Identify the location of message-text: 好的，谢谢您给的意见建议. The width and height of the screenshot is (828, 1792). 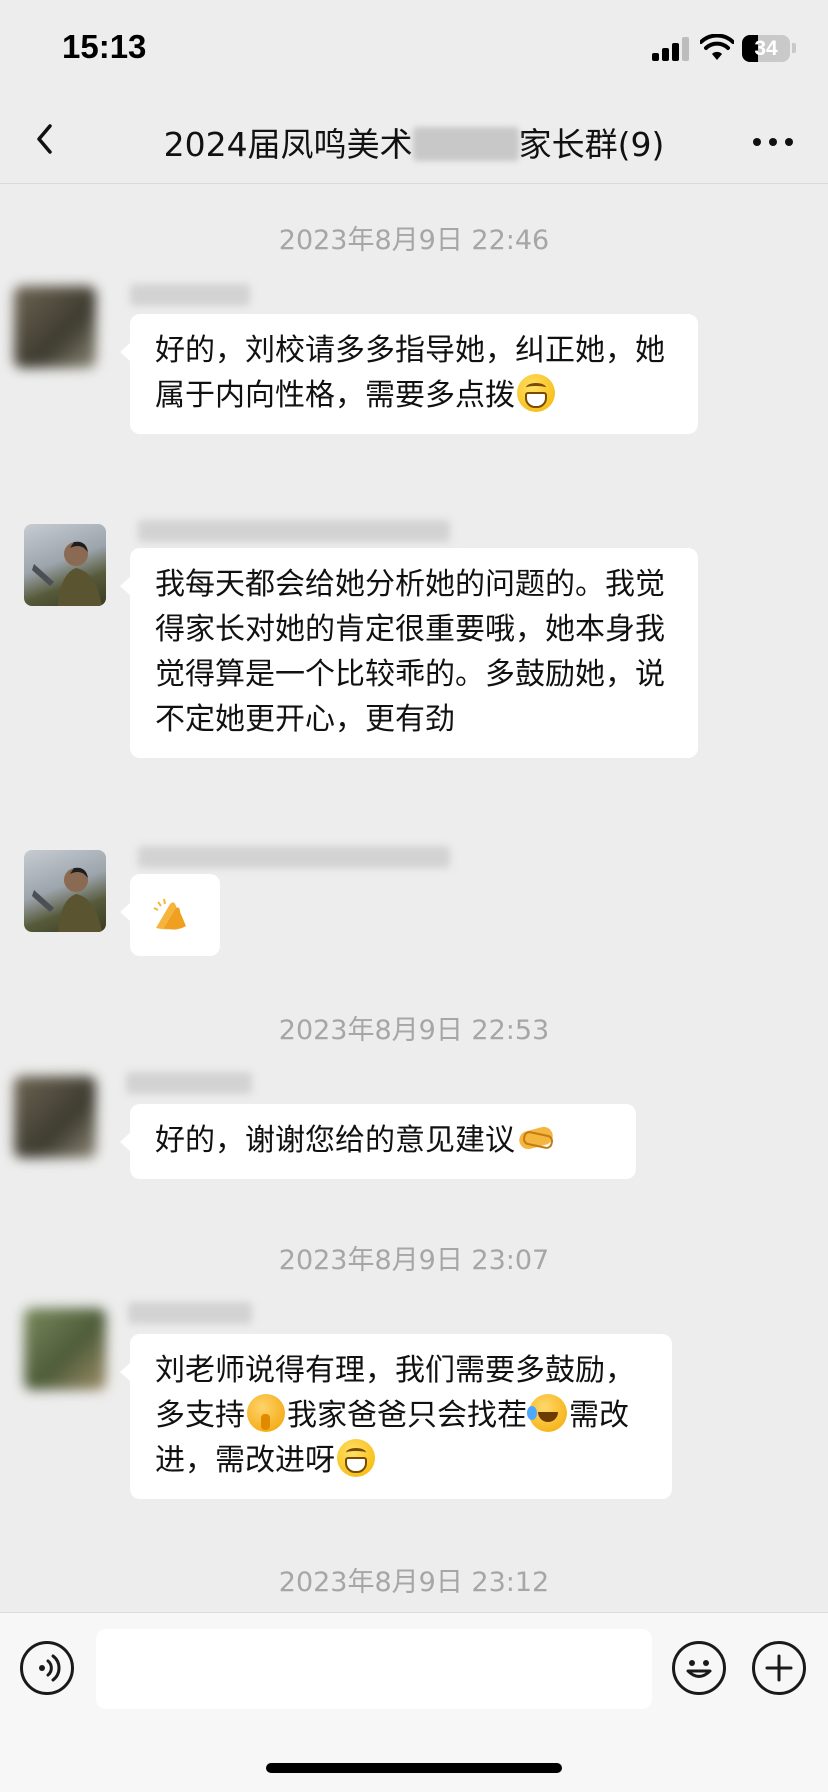
(335, 1140).